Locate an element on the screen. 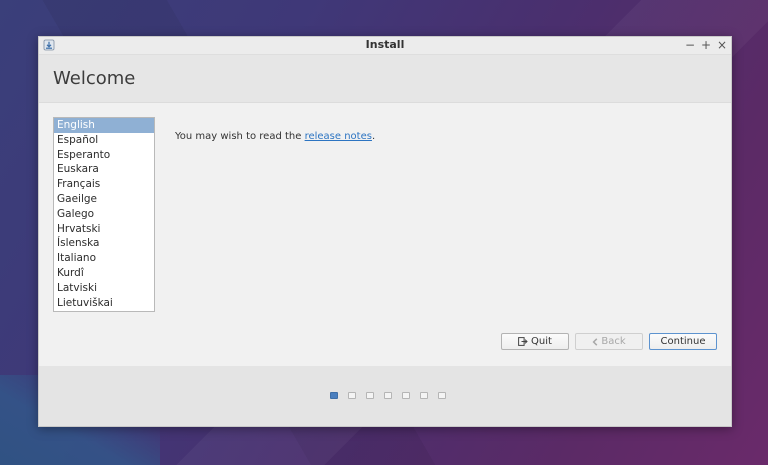  maximize-icon: + is located at coordinates (706, 45).